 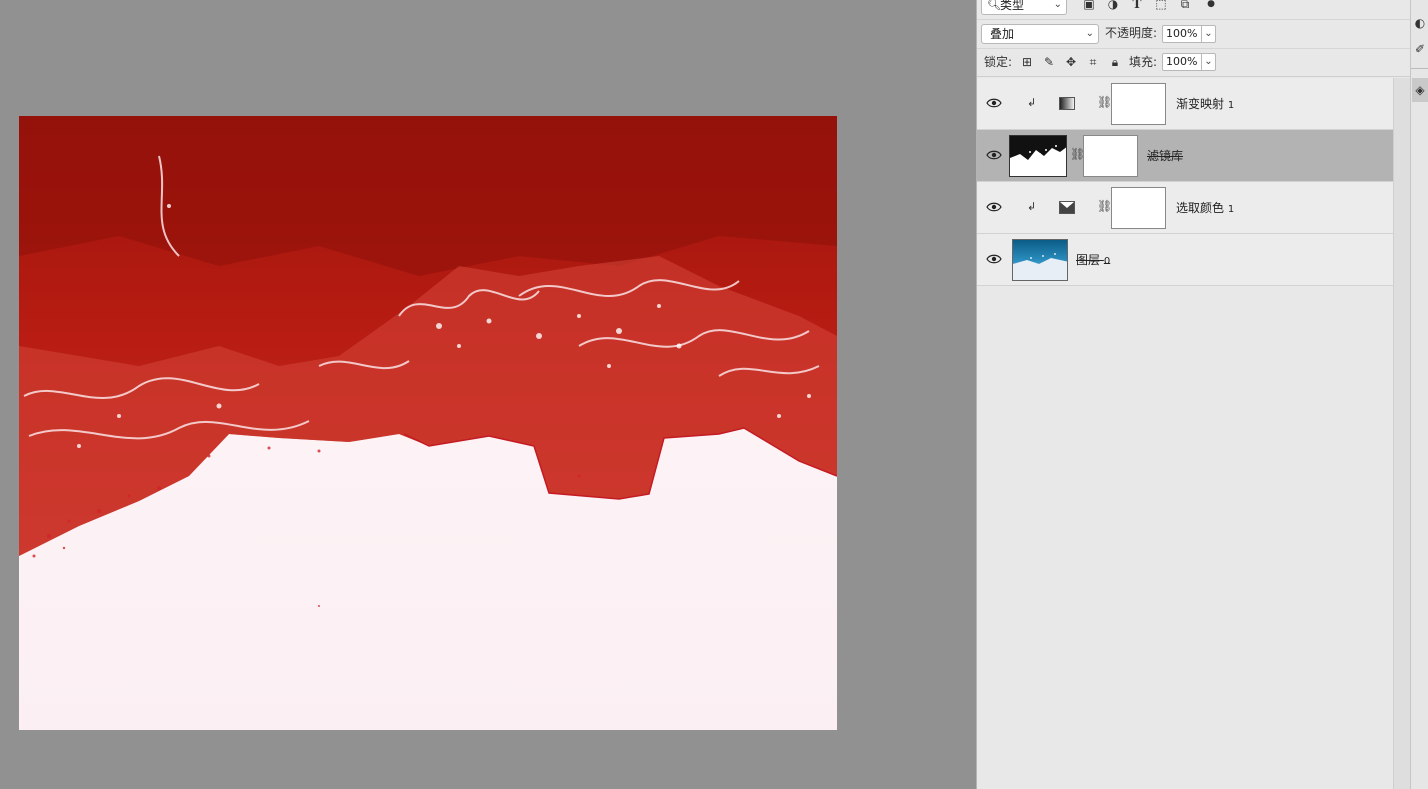 What do you see at coordinates (1067, 103) in the screenshot?
I see `gradient-map-icon` at bounding box center [1067, 103].